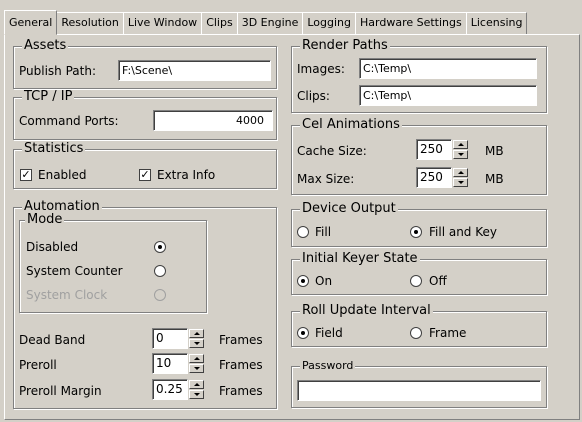  I want to click on cache-size-label: Cache Size:, so click(332, 151).